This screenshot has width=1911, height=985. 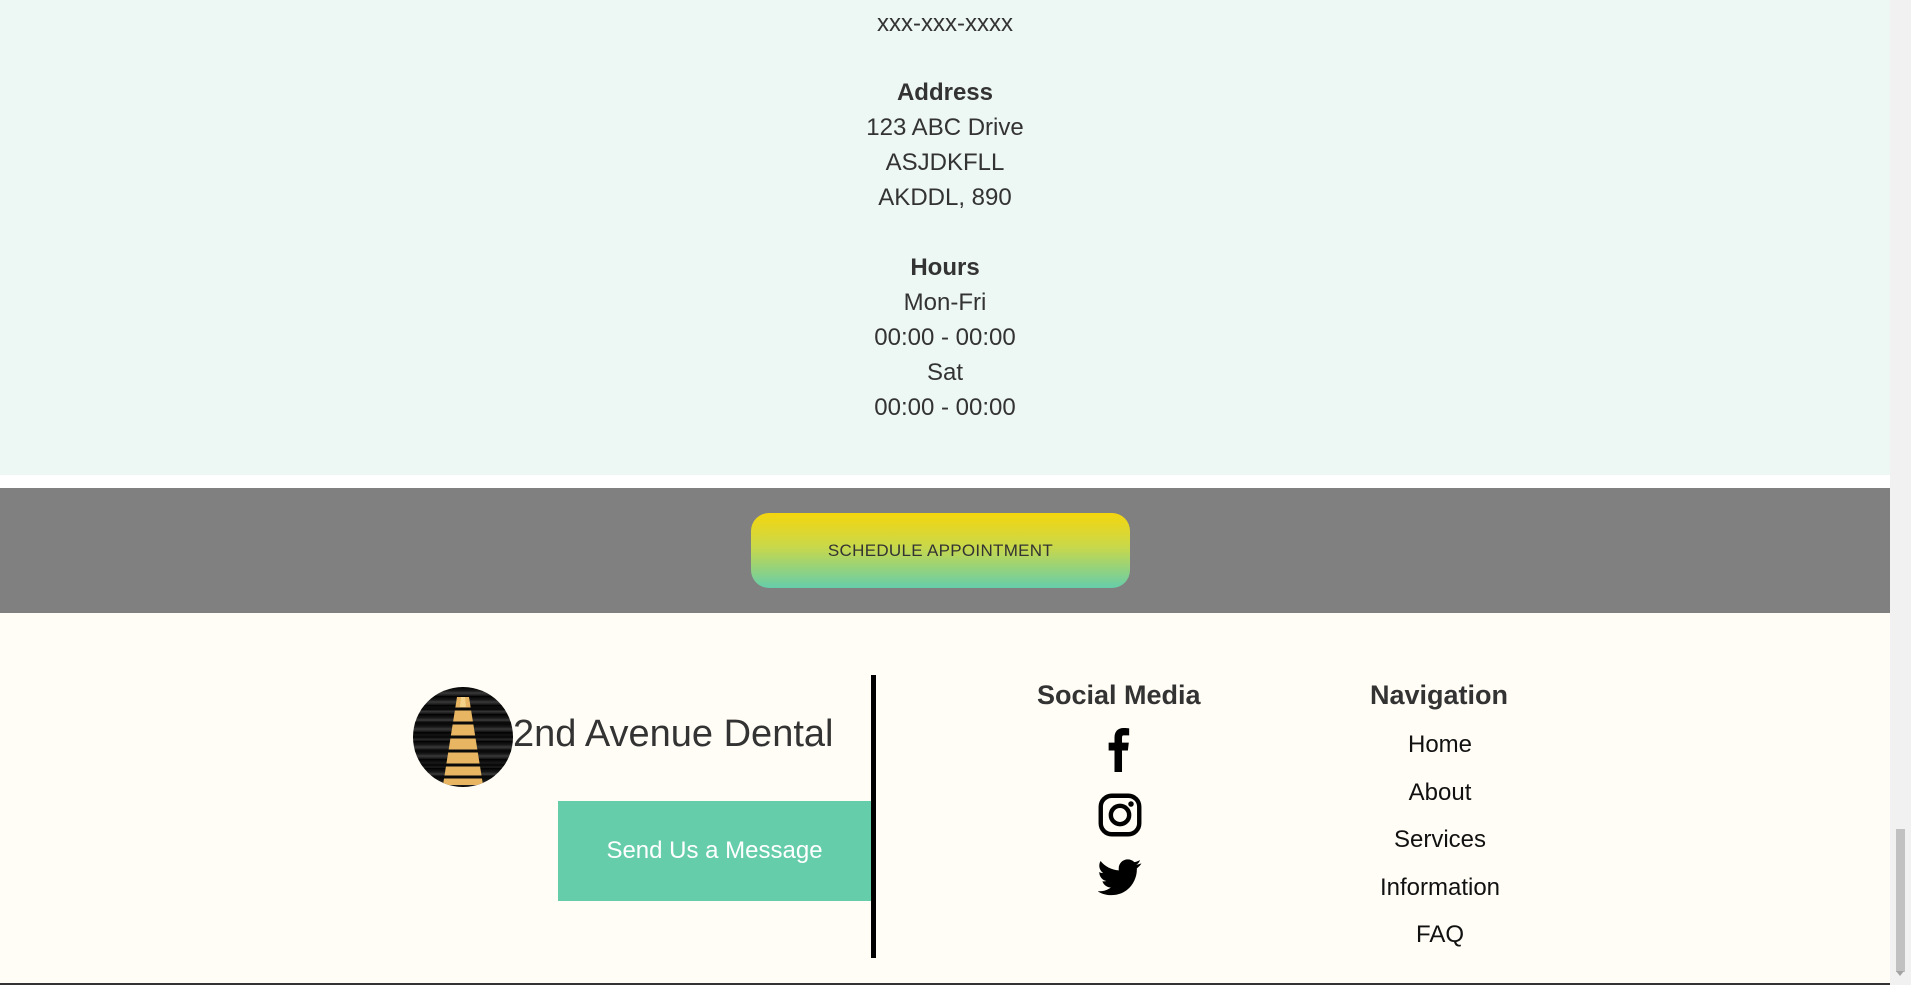 What do you see at coordinates (873, 816) in the screenshot?
I see `footer-divider` at bounding box center [873, 816].